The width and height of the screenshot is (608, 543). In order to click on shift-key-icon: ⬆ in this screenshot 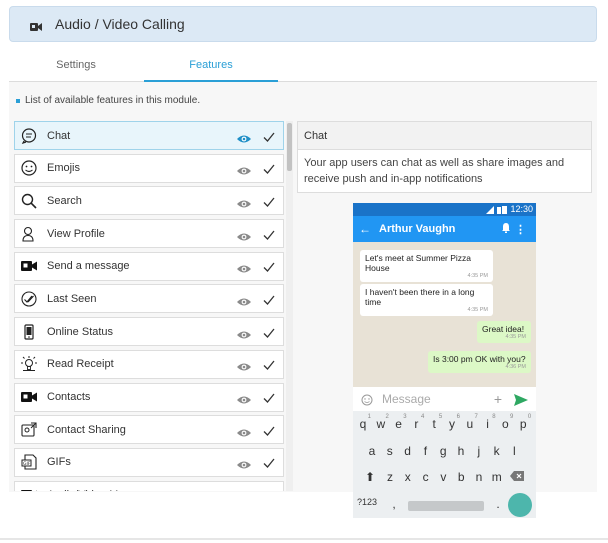, I will do `click(370, 477)`.